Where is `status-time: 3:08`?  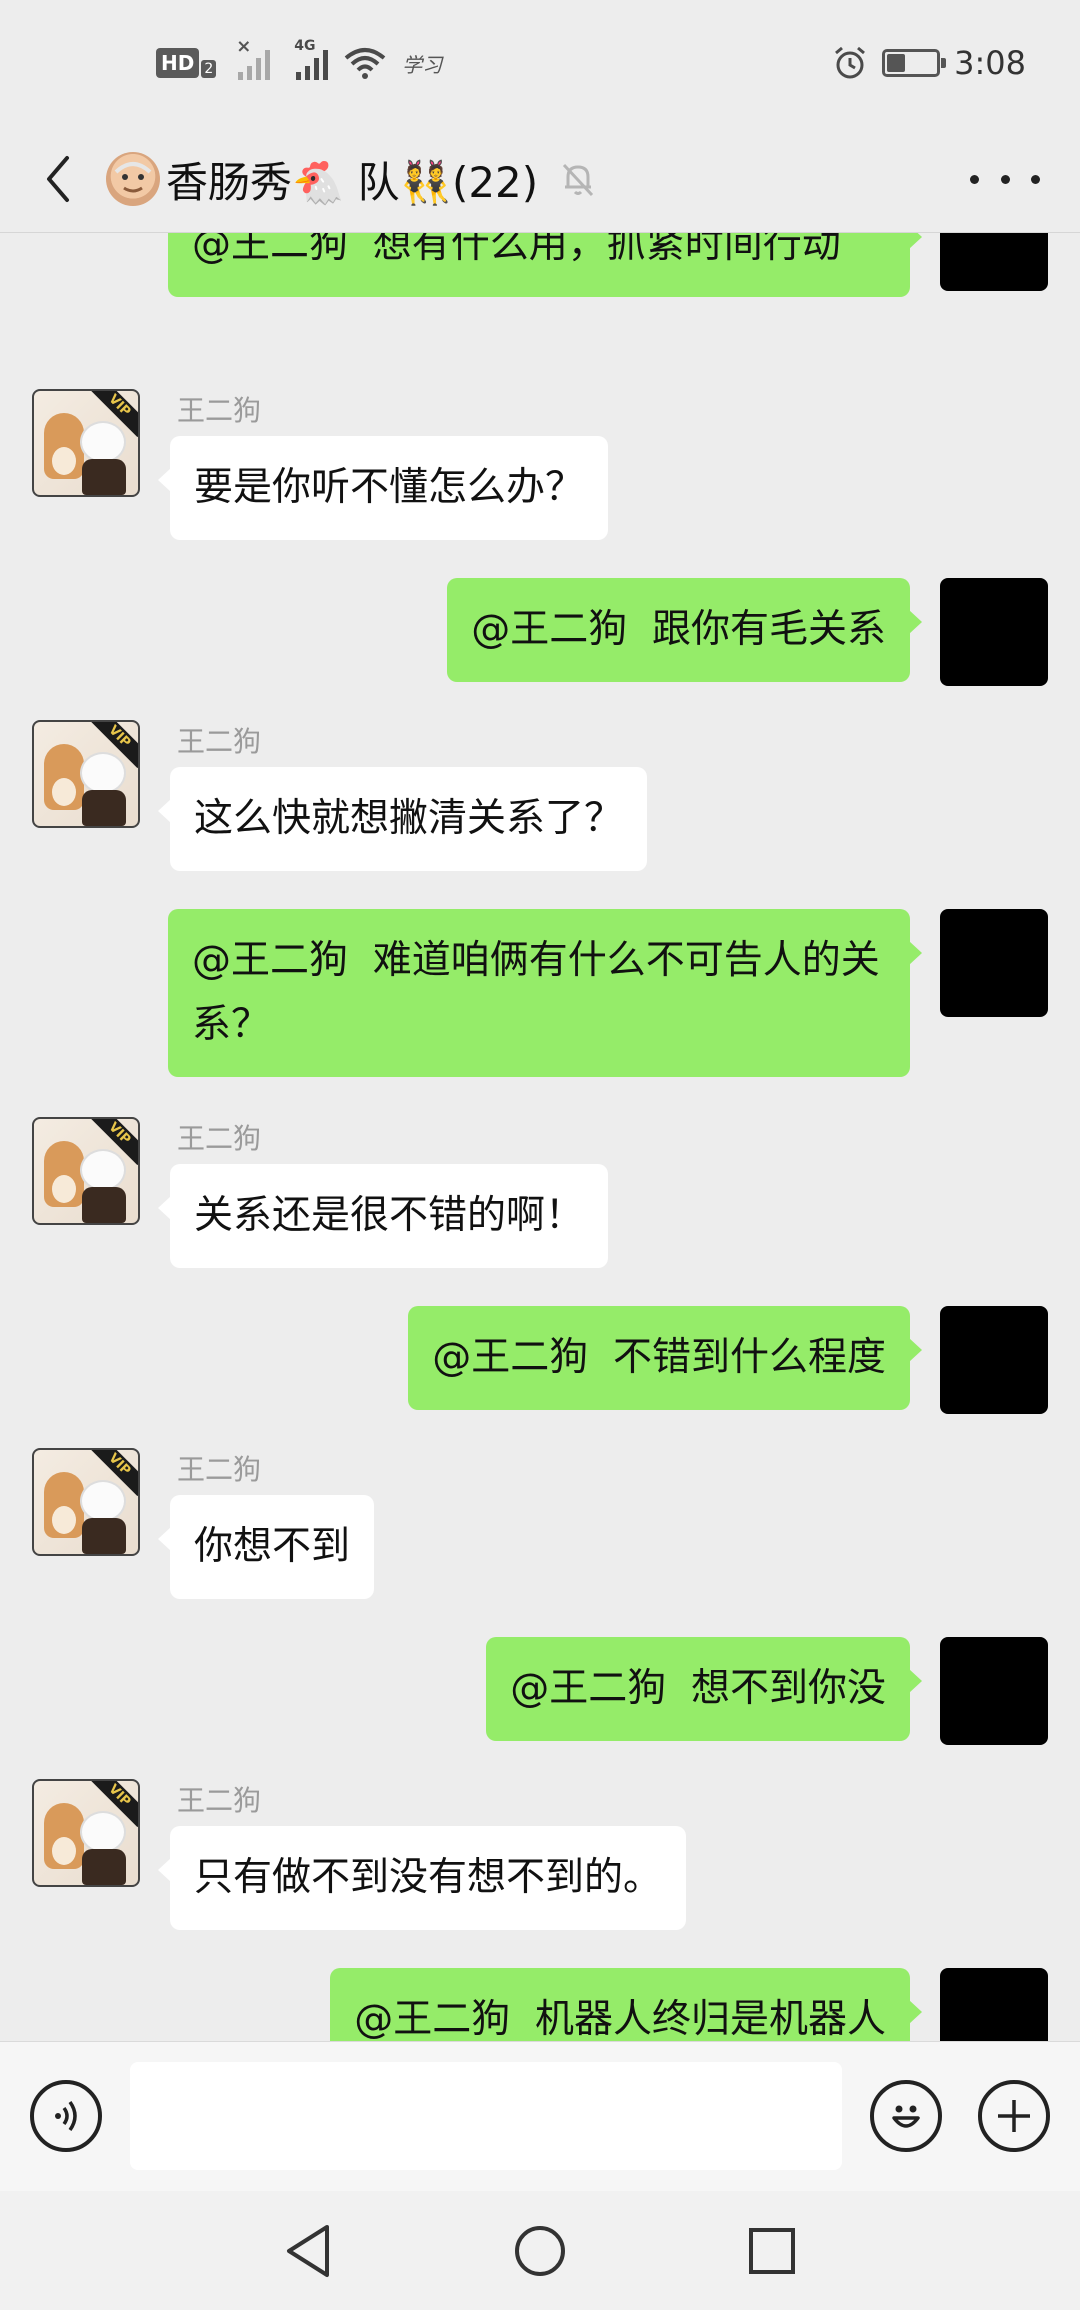 status-time: 3:08 is located at coordinates (990, 63).